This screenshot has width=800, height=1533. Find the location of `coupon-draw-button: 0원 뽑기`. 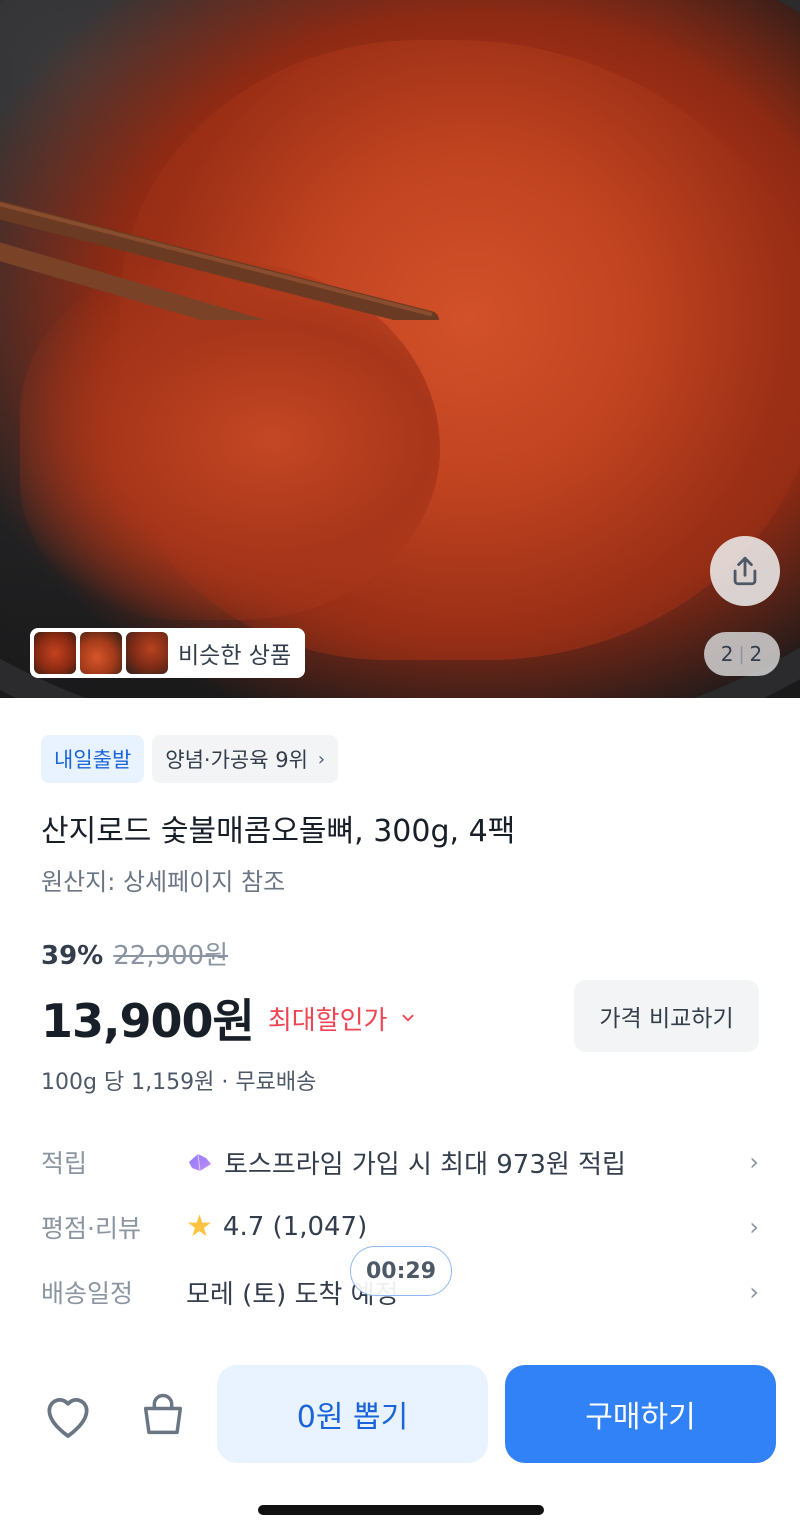

coupon-draw-button: 0원 뽑기 is located at coordinates (352, 1414).